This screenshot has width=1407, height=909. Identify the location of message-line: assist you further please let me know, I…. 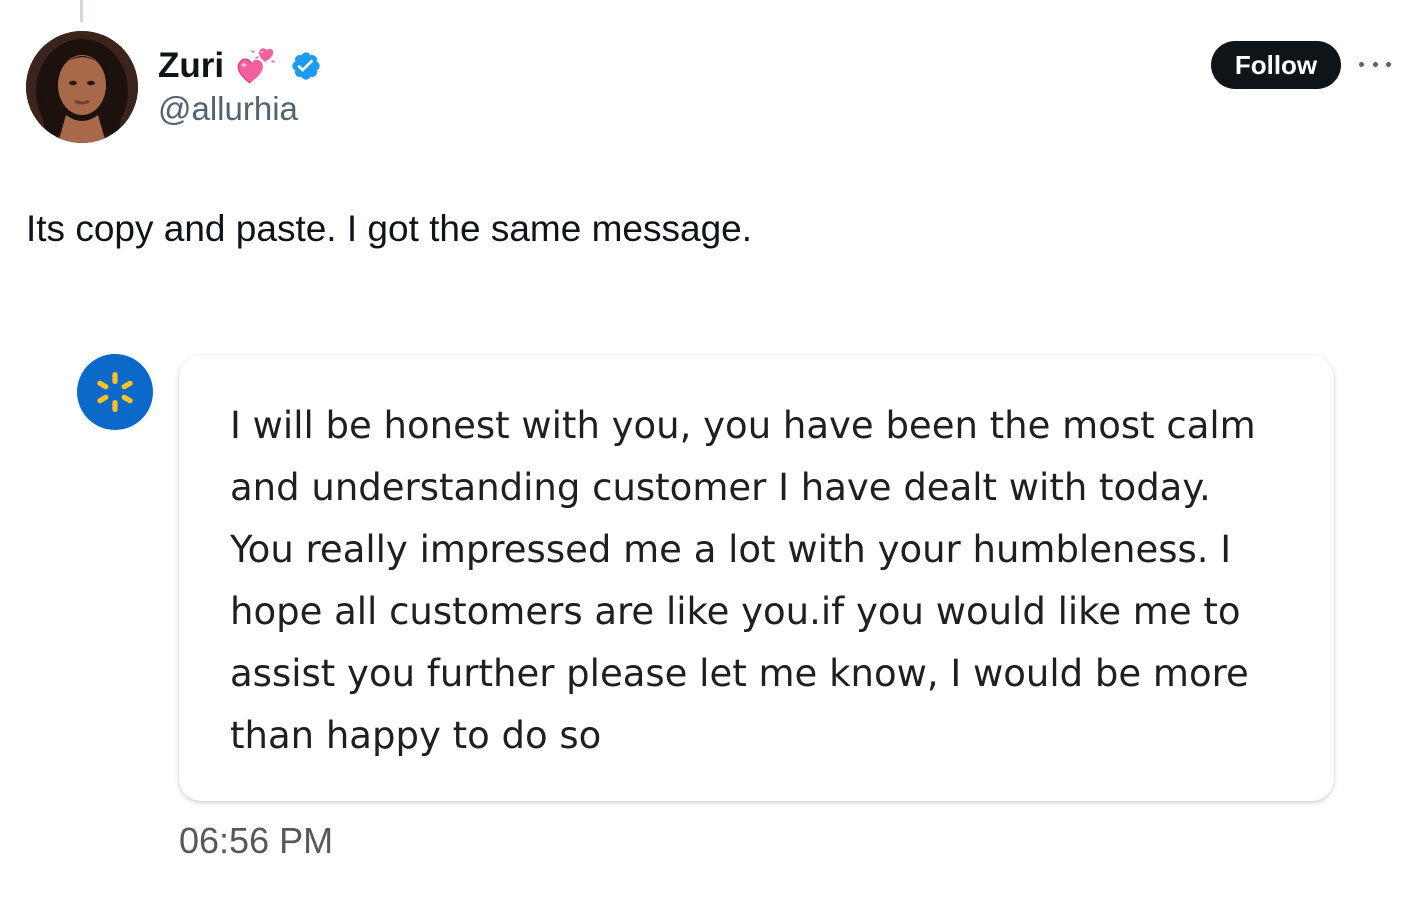
(739, 673).